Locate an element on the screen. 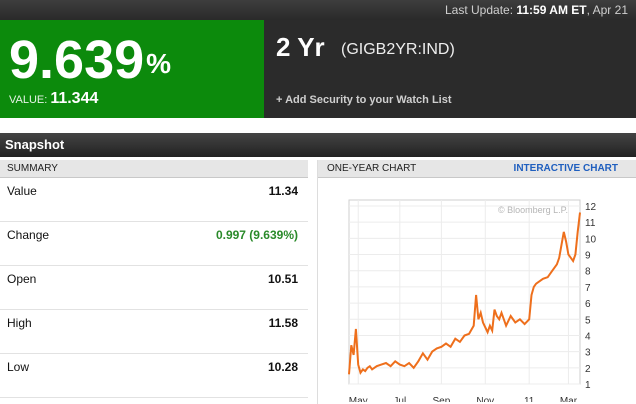 Image resolution: width=636 pixels, height=404 pixels. snapshot-title: Snapshot is located at coordinates (318, 145).